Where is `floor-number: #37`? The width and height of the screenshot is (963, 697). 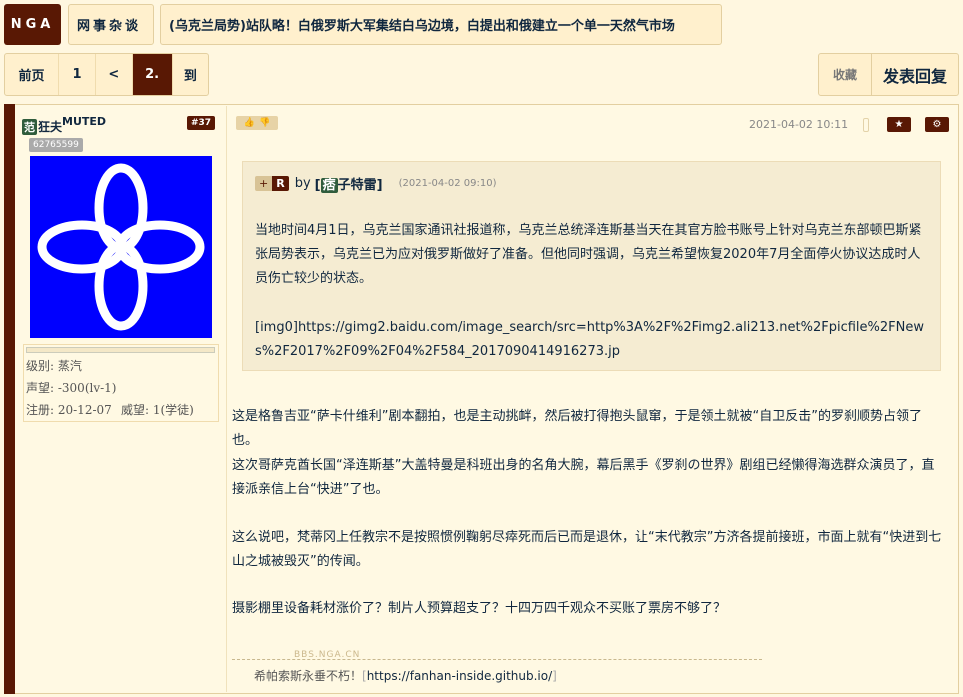 floor-number: #37 is located at coordinates (201, 123).